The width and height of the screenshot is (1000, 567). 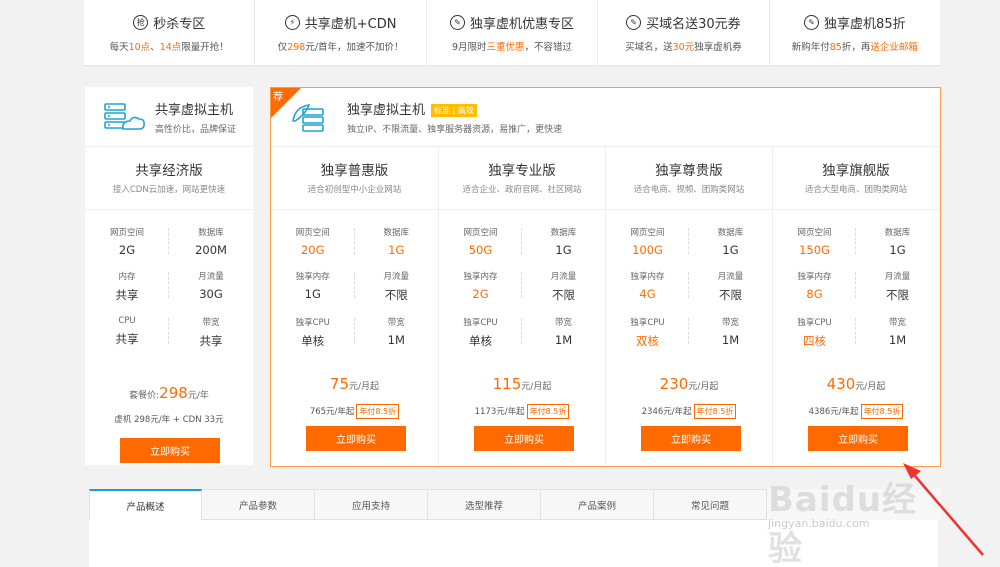 I want to click on promo-subtitle-segment: 独享虚机券, so click(x=718, y=47).